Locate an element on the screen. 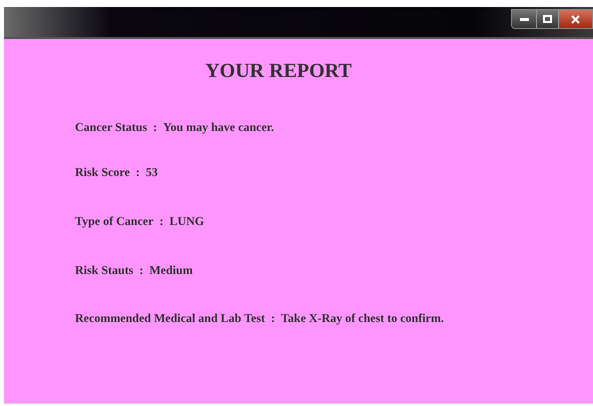 The width and height of the screenshot is (593, 406). maximize-button is located at coordinates (547, 19).